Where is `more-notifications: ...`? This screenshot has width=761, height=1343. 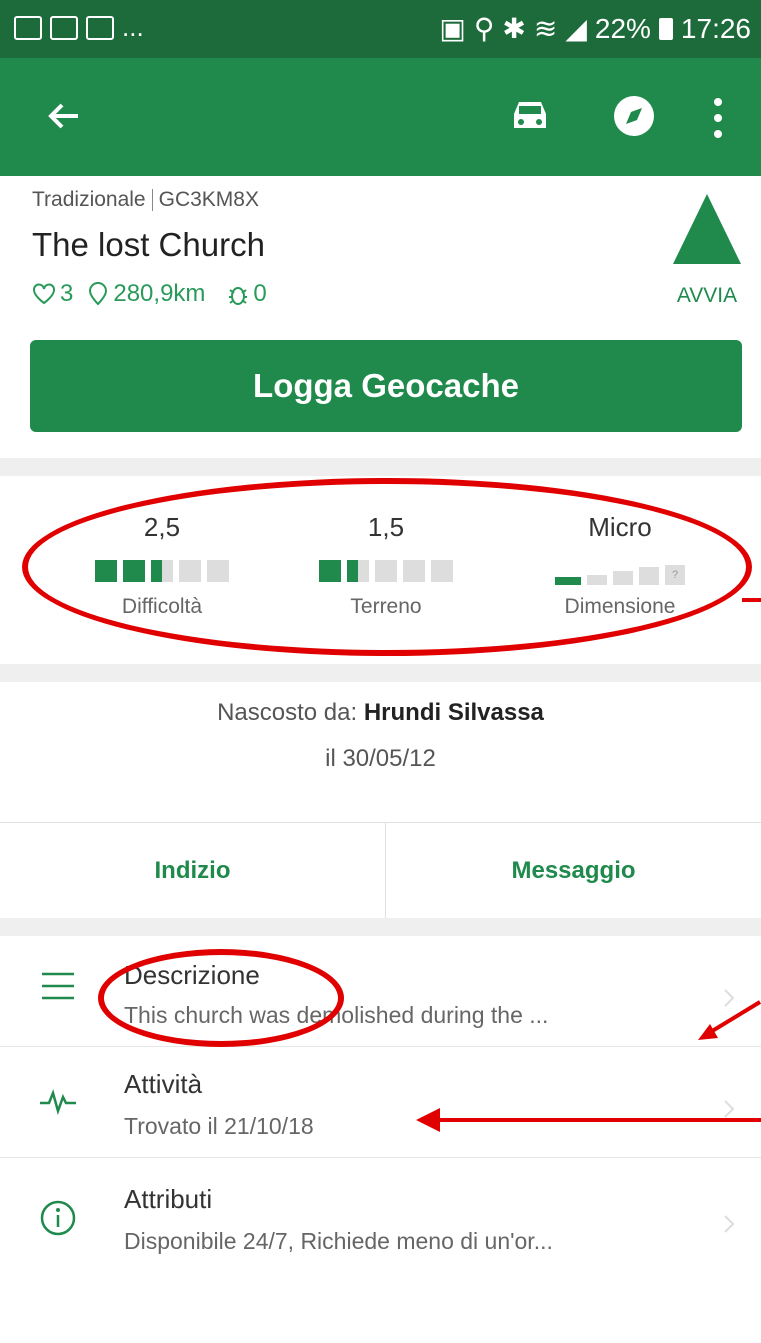
more-notifications: ... is located at coordinates (133, 27).